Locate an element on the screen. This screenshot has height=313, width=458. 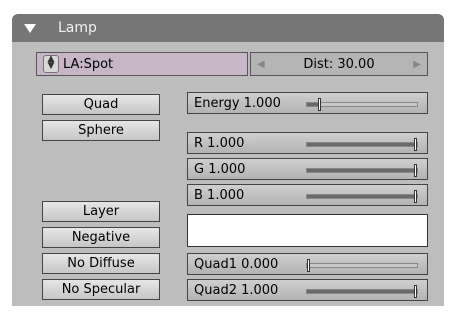
g-label: G 1.000 is located at coordinates (220, 169).